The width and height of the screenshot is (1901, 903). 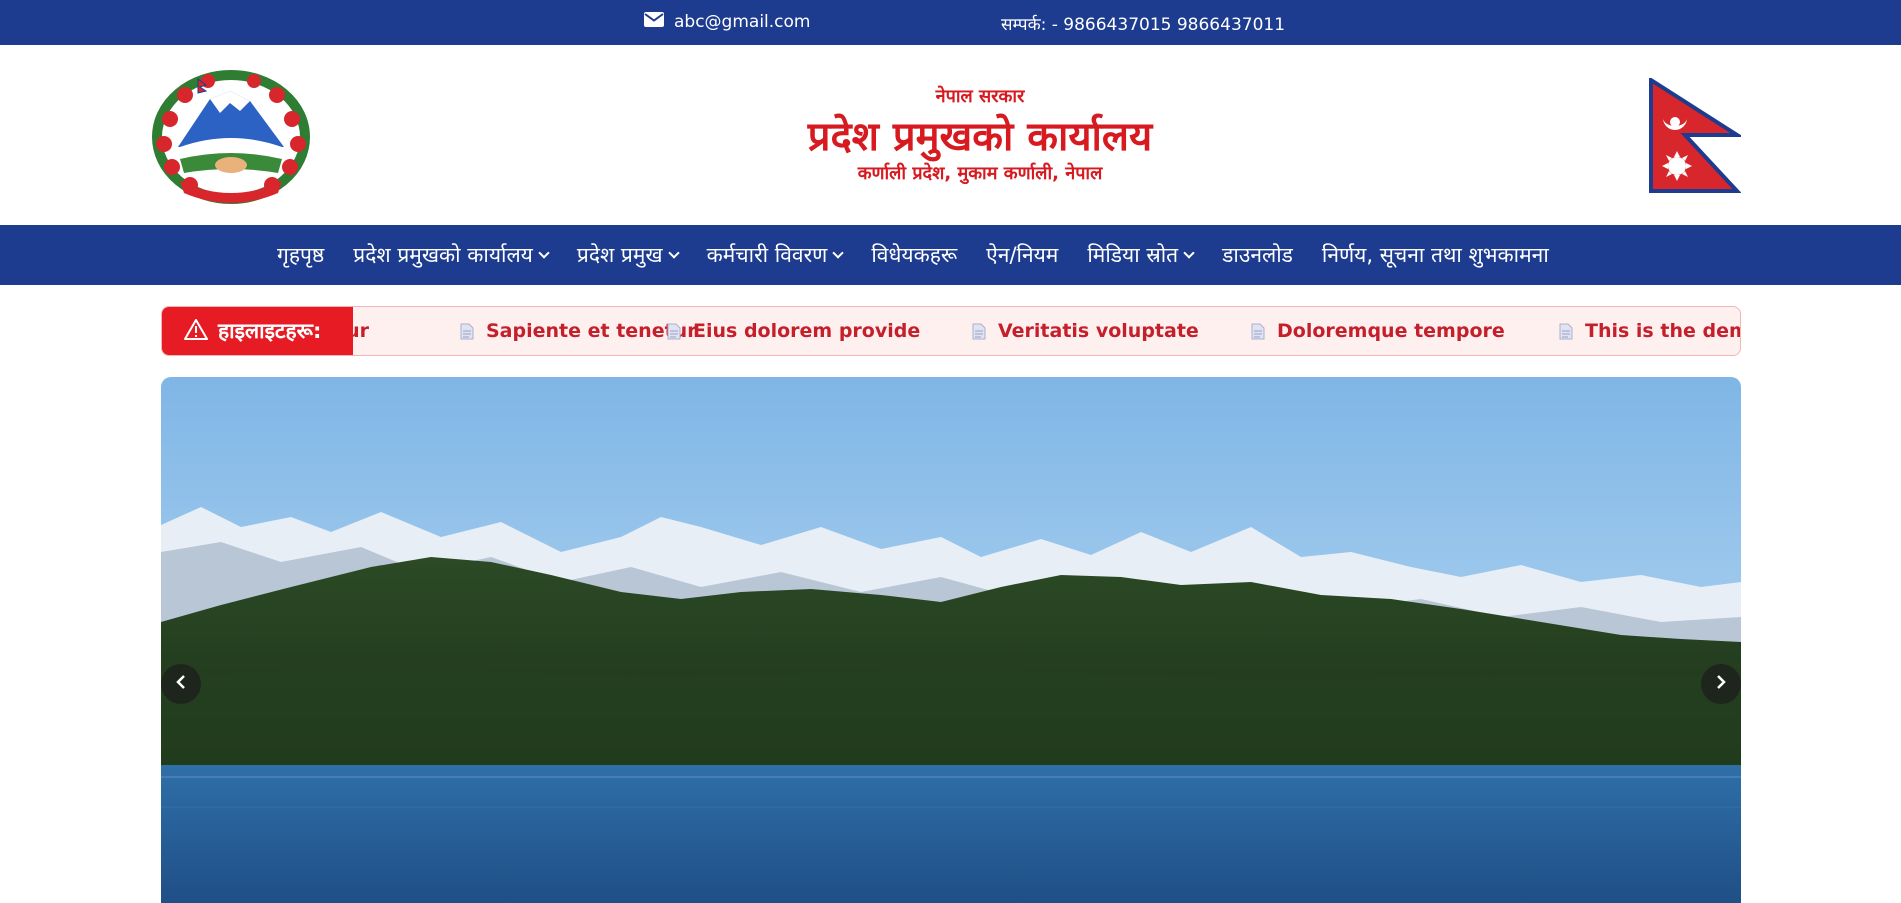 What do you see at coordinates (591, 331) in the screenshot?
I see `highlight-item-text: Sapiente et tenetur` at bounding box center [591, 331].